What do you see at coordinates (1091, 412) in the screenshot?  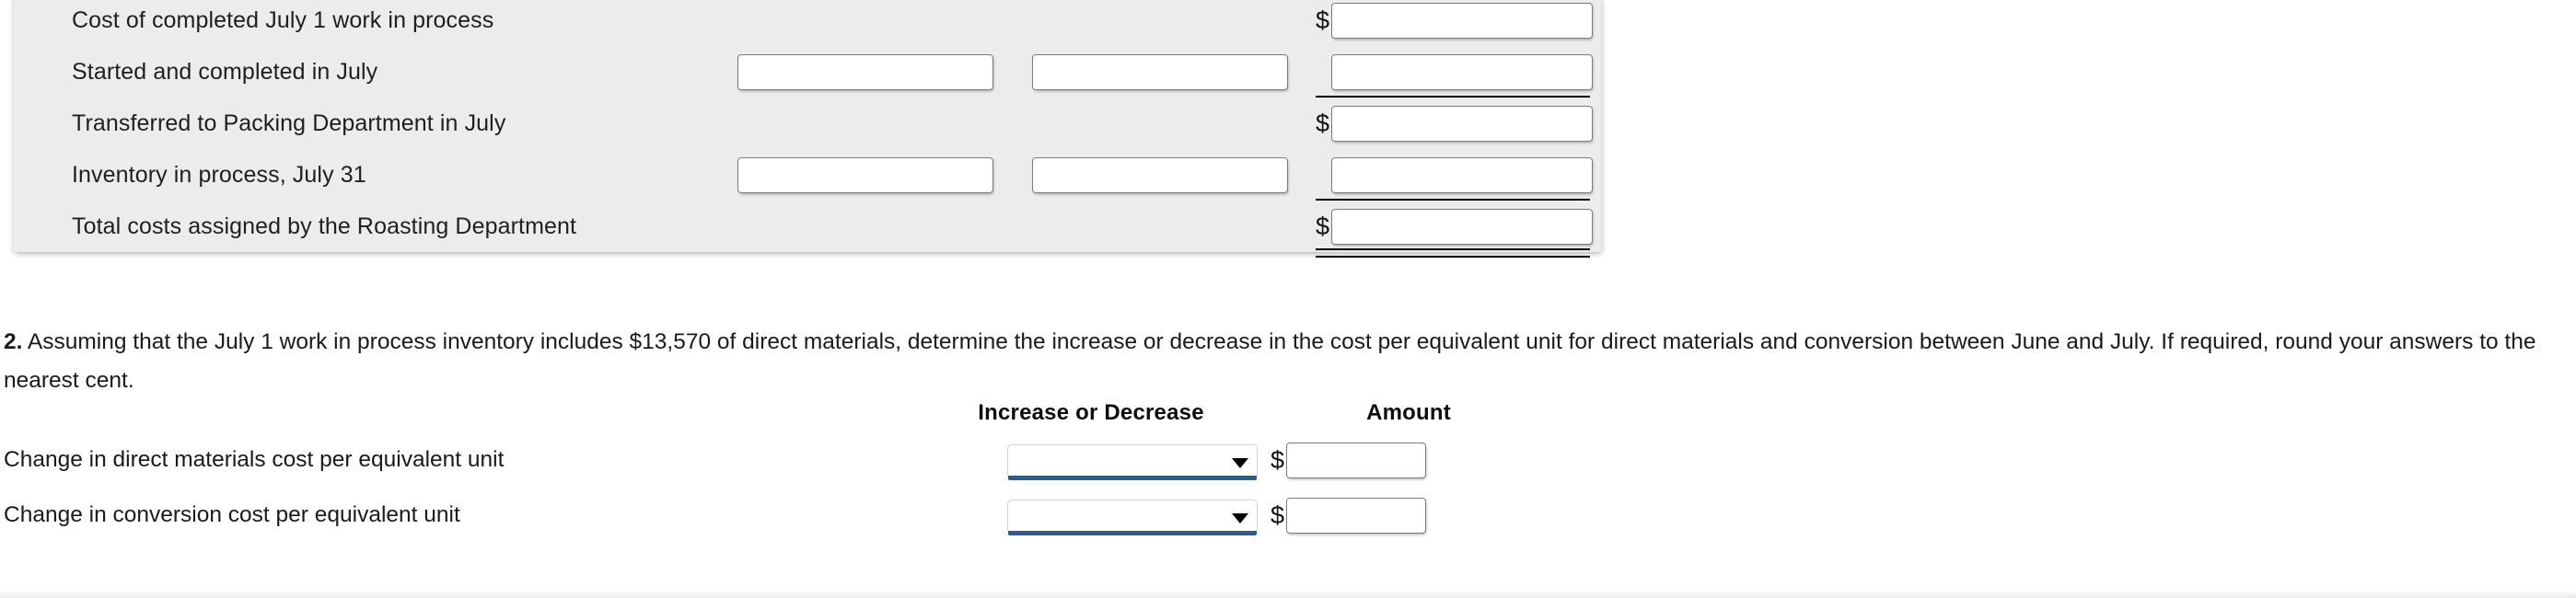 I see `header-increase-or-decrease: Increase or Decrease` at bounding box center [1091, 412].